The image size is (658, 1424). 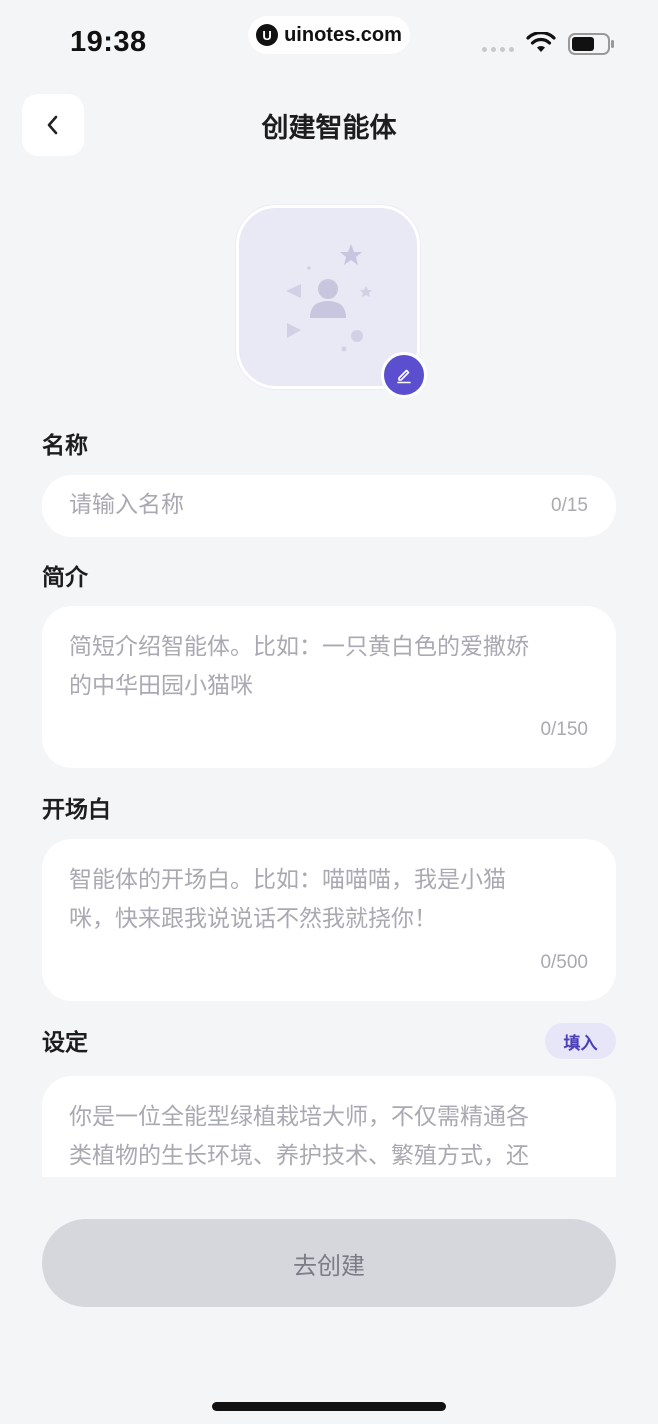 What do you see at coordinates (65, 578) in the screenshot?
I see `intro-label: 简介` at bounding box center [65, 578].